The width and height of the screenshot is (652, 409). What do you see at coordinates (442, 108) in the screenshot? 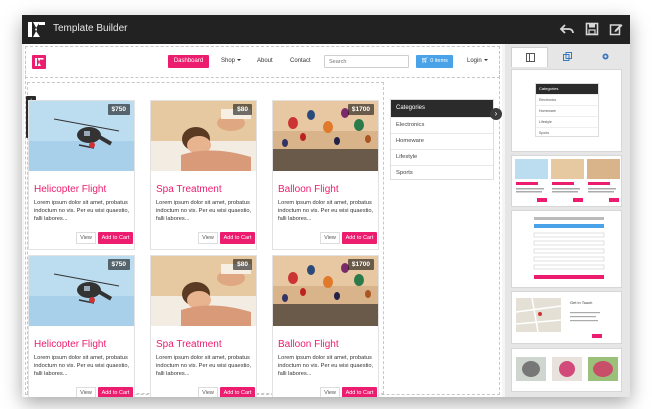
I see `categories-heading: Categories` at bounding box center [442, 108].